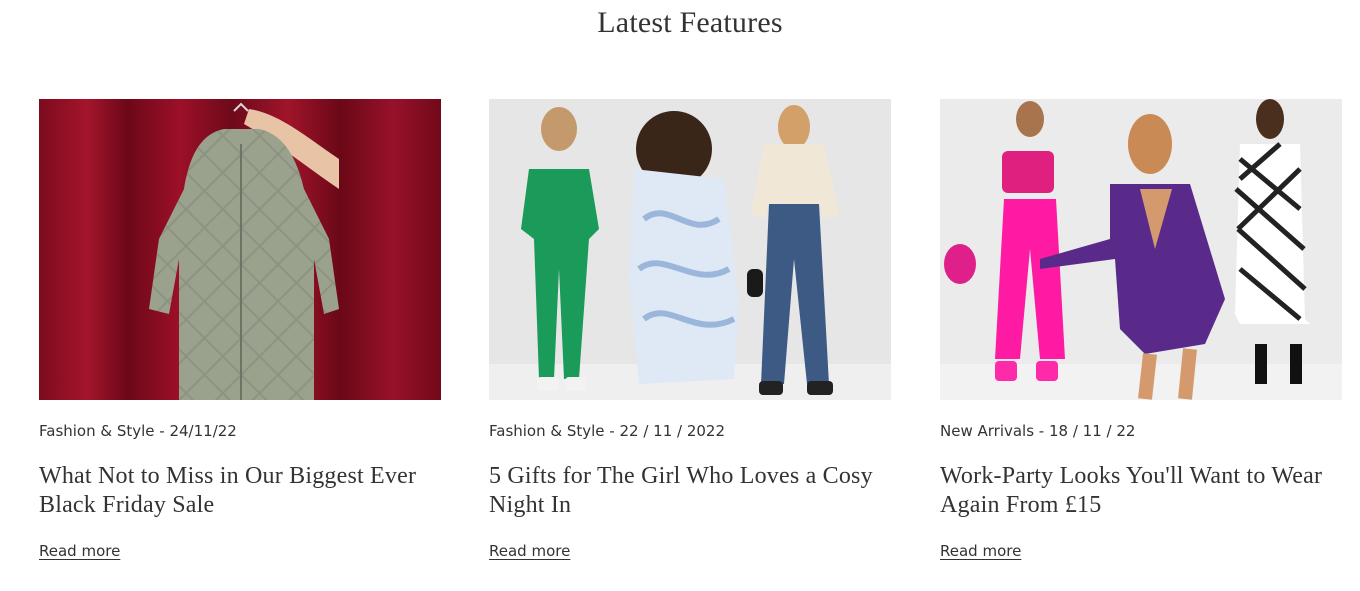  What do you see at coordinates (1038, 431) in the screenshot?
I see `card-meta: New Arrivals - 18 / 11 / 22` at bounding box center [1038, 431].